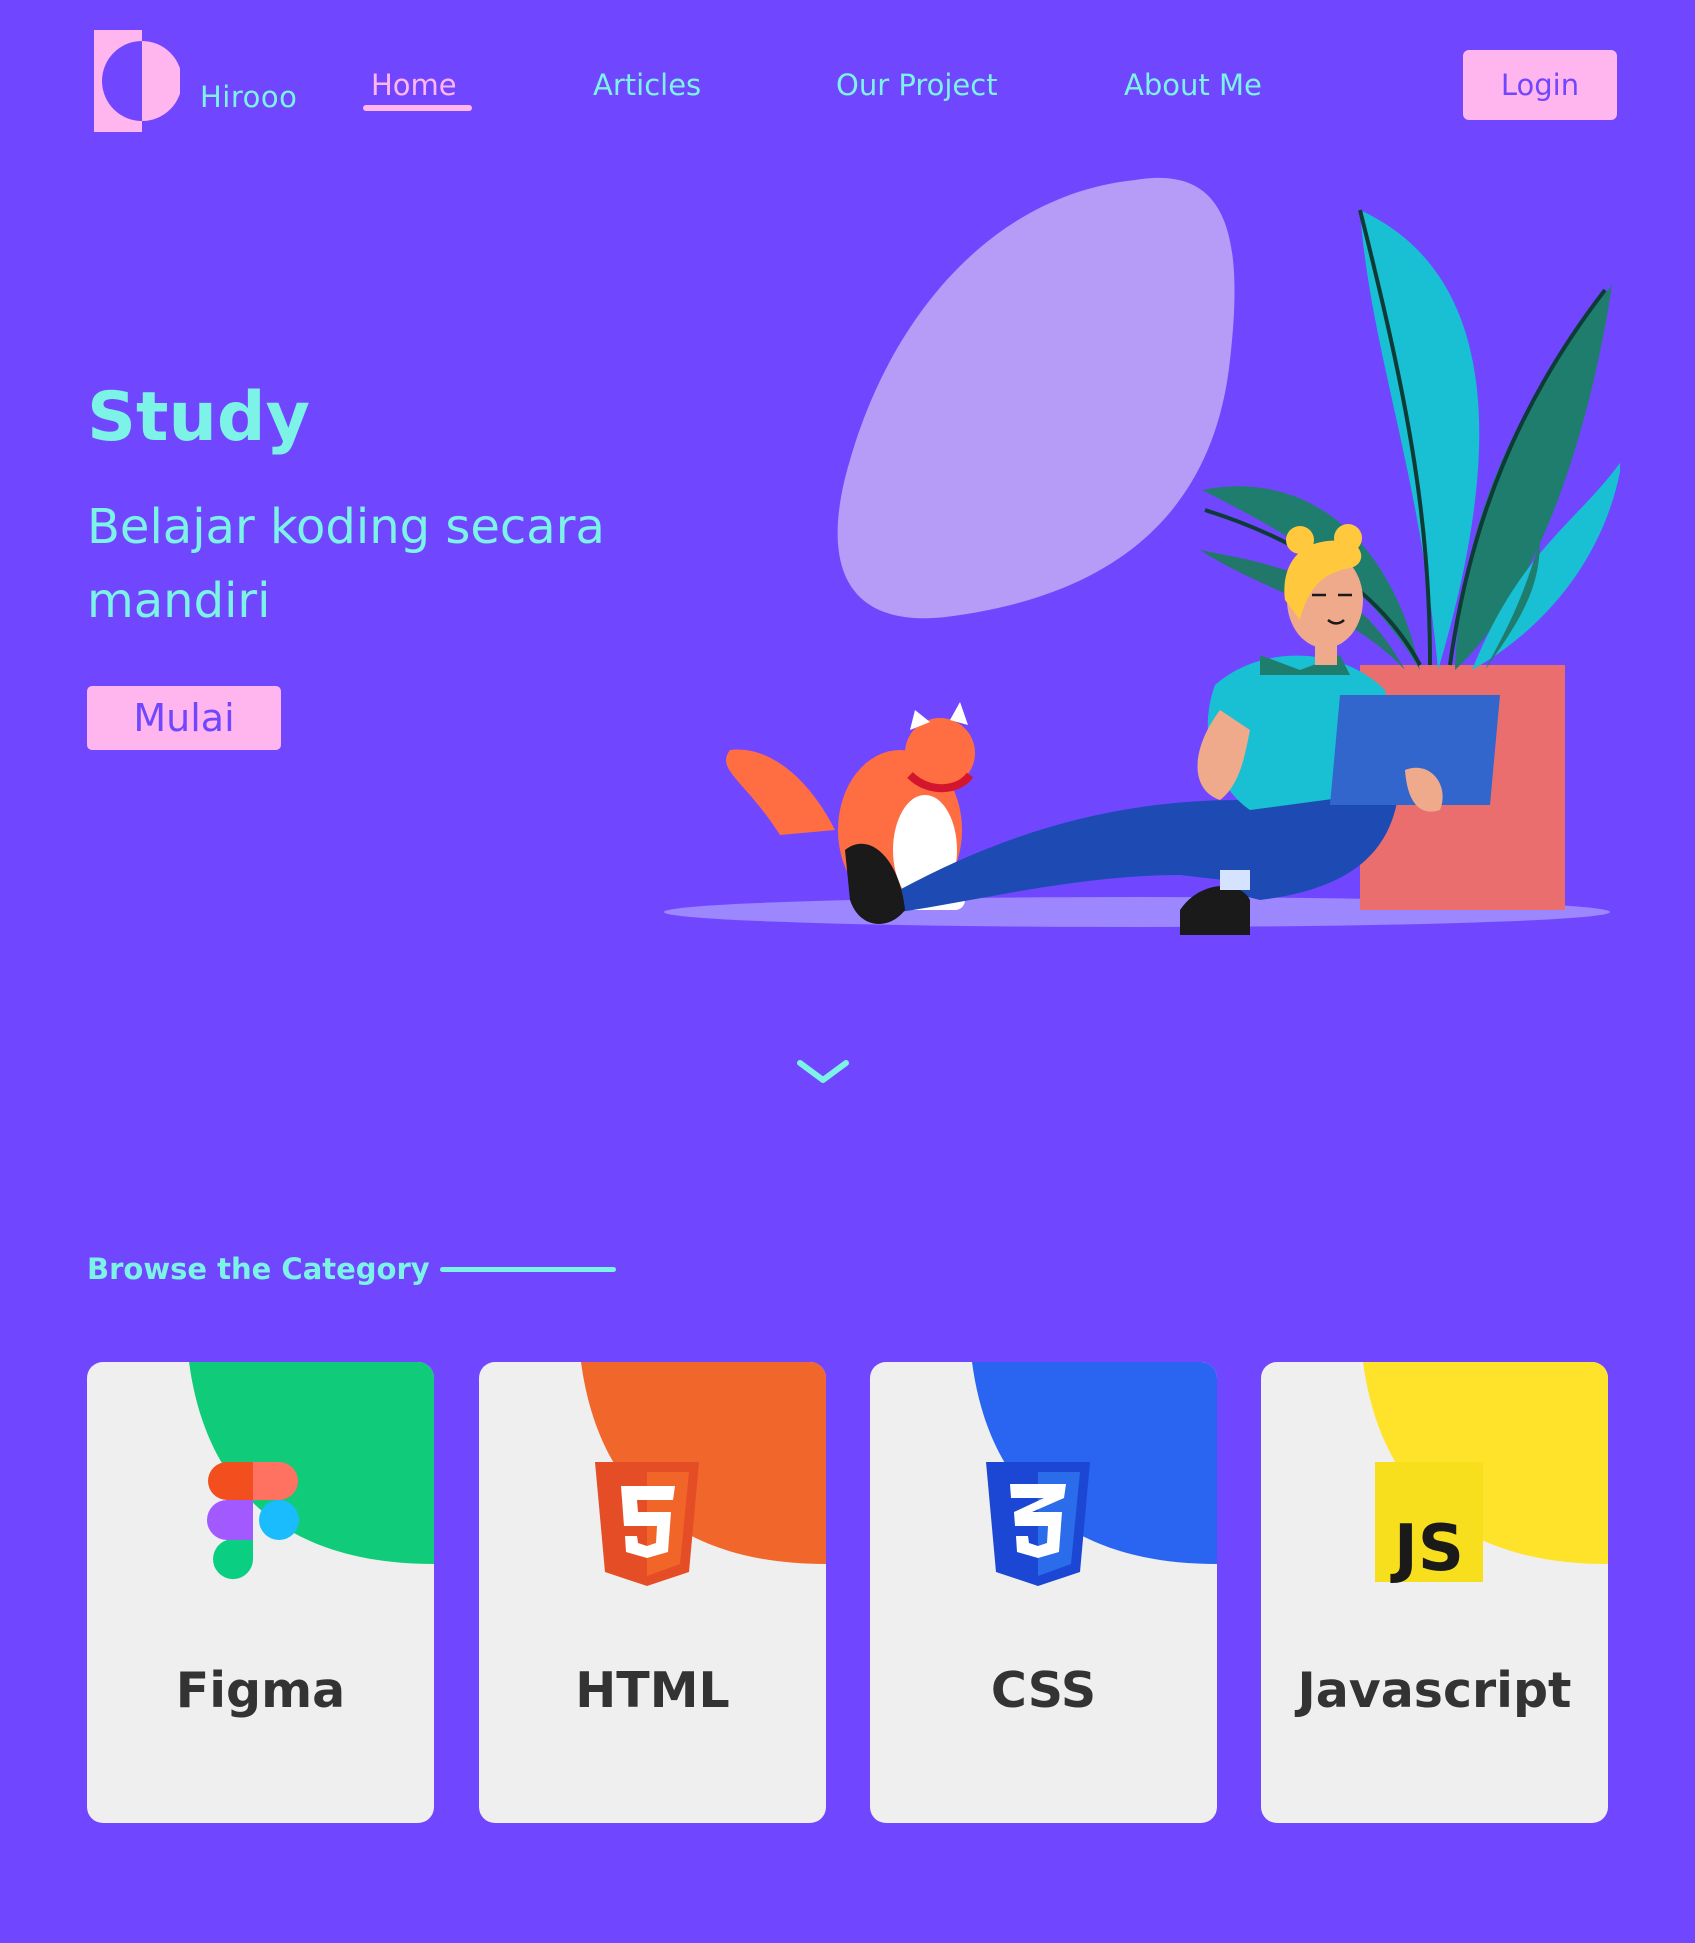 This screenshot has height=1943, width=1695. I want to click on nav-articles: Articles, so click(647, 85).